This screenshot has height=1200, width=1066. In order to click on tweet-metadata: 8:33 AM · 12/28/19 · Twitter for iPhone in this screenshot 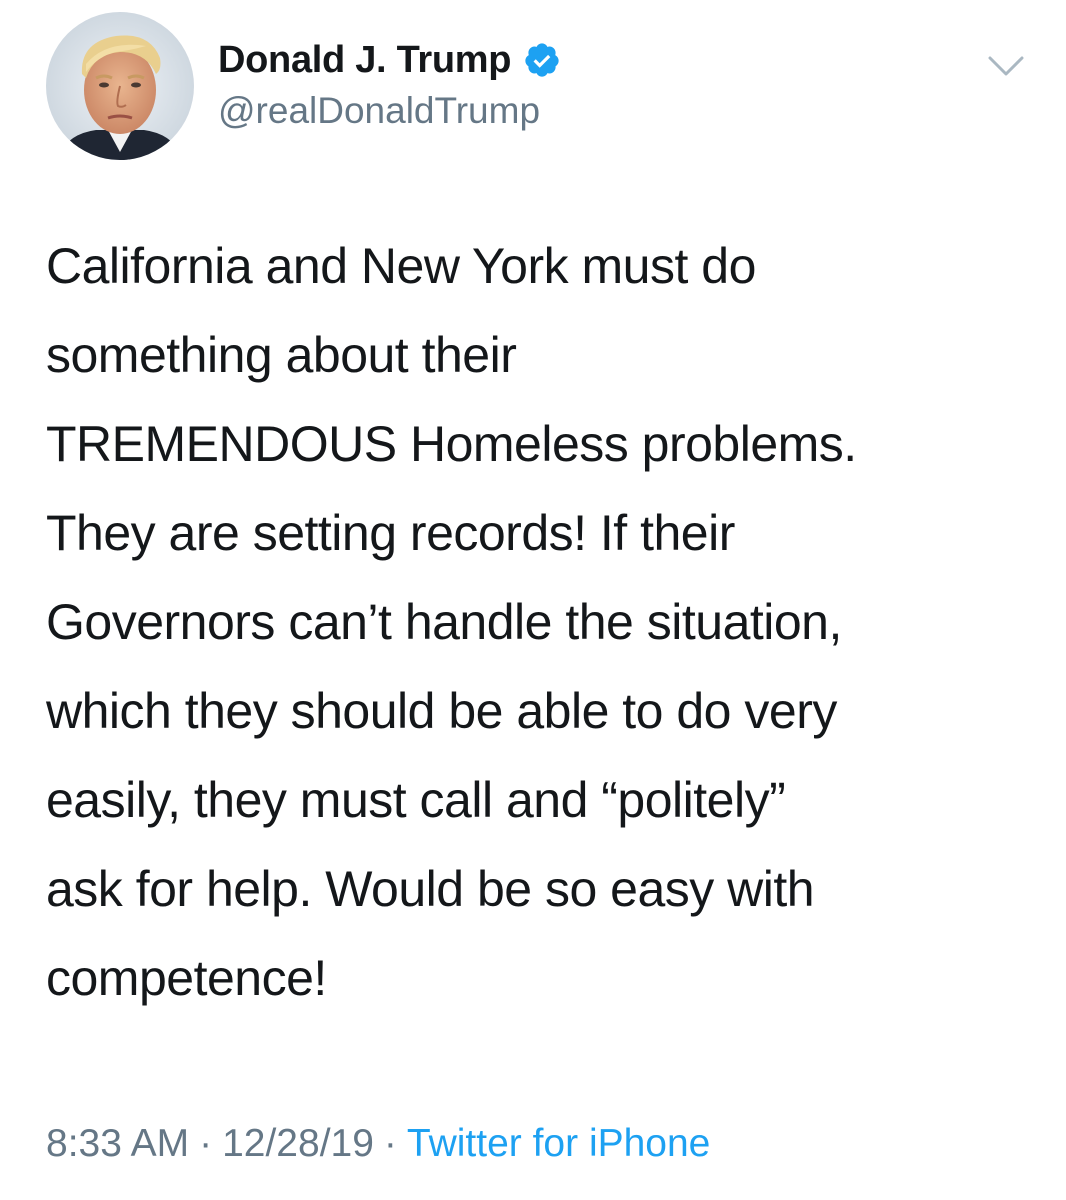, I will do `click(378, 1144)`.